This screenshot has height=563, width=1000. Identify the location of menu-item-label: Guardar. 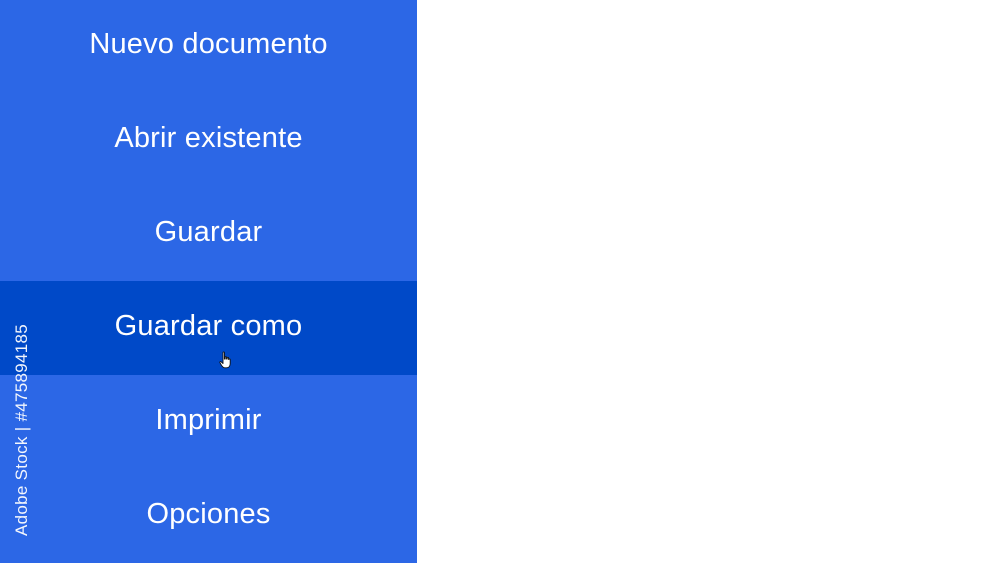
(208, 232).